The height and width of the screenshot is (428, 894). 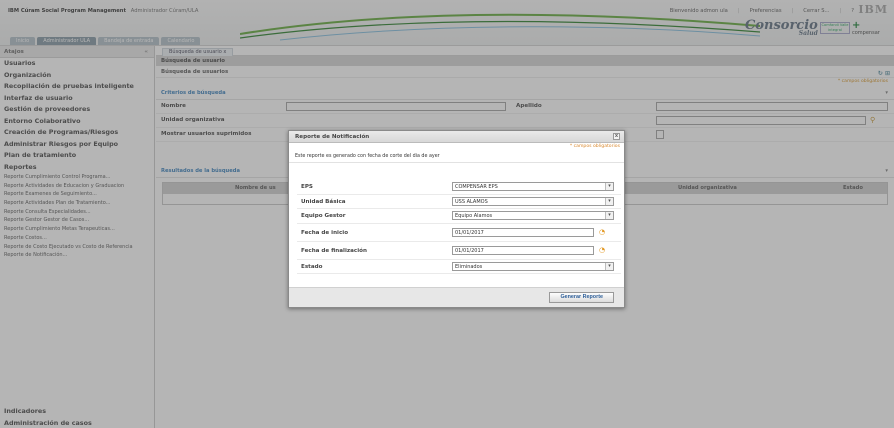 I want to click on modal-header: Reporte de Notificación x, so click(x=456, y=137).